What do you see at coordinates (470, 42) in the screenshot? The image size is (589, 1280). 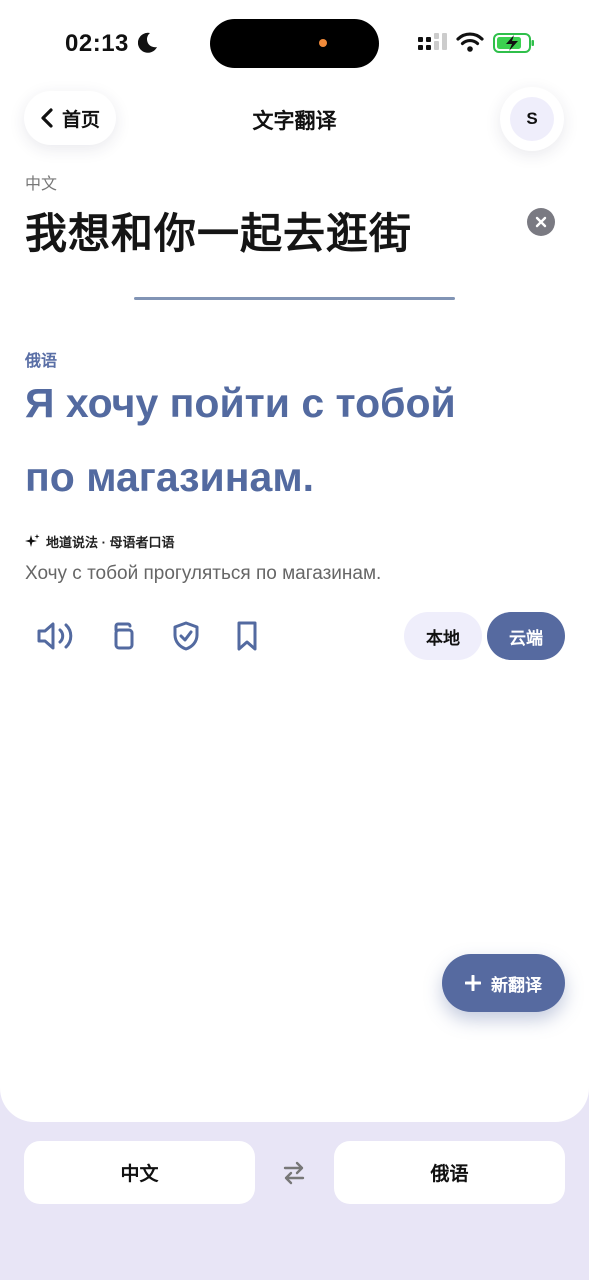 I see `wifi-icon` at bounding box center [470, 42].